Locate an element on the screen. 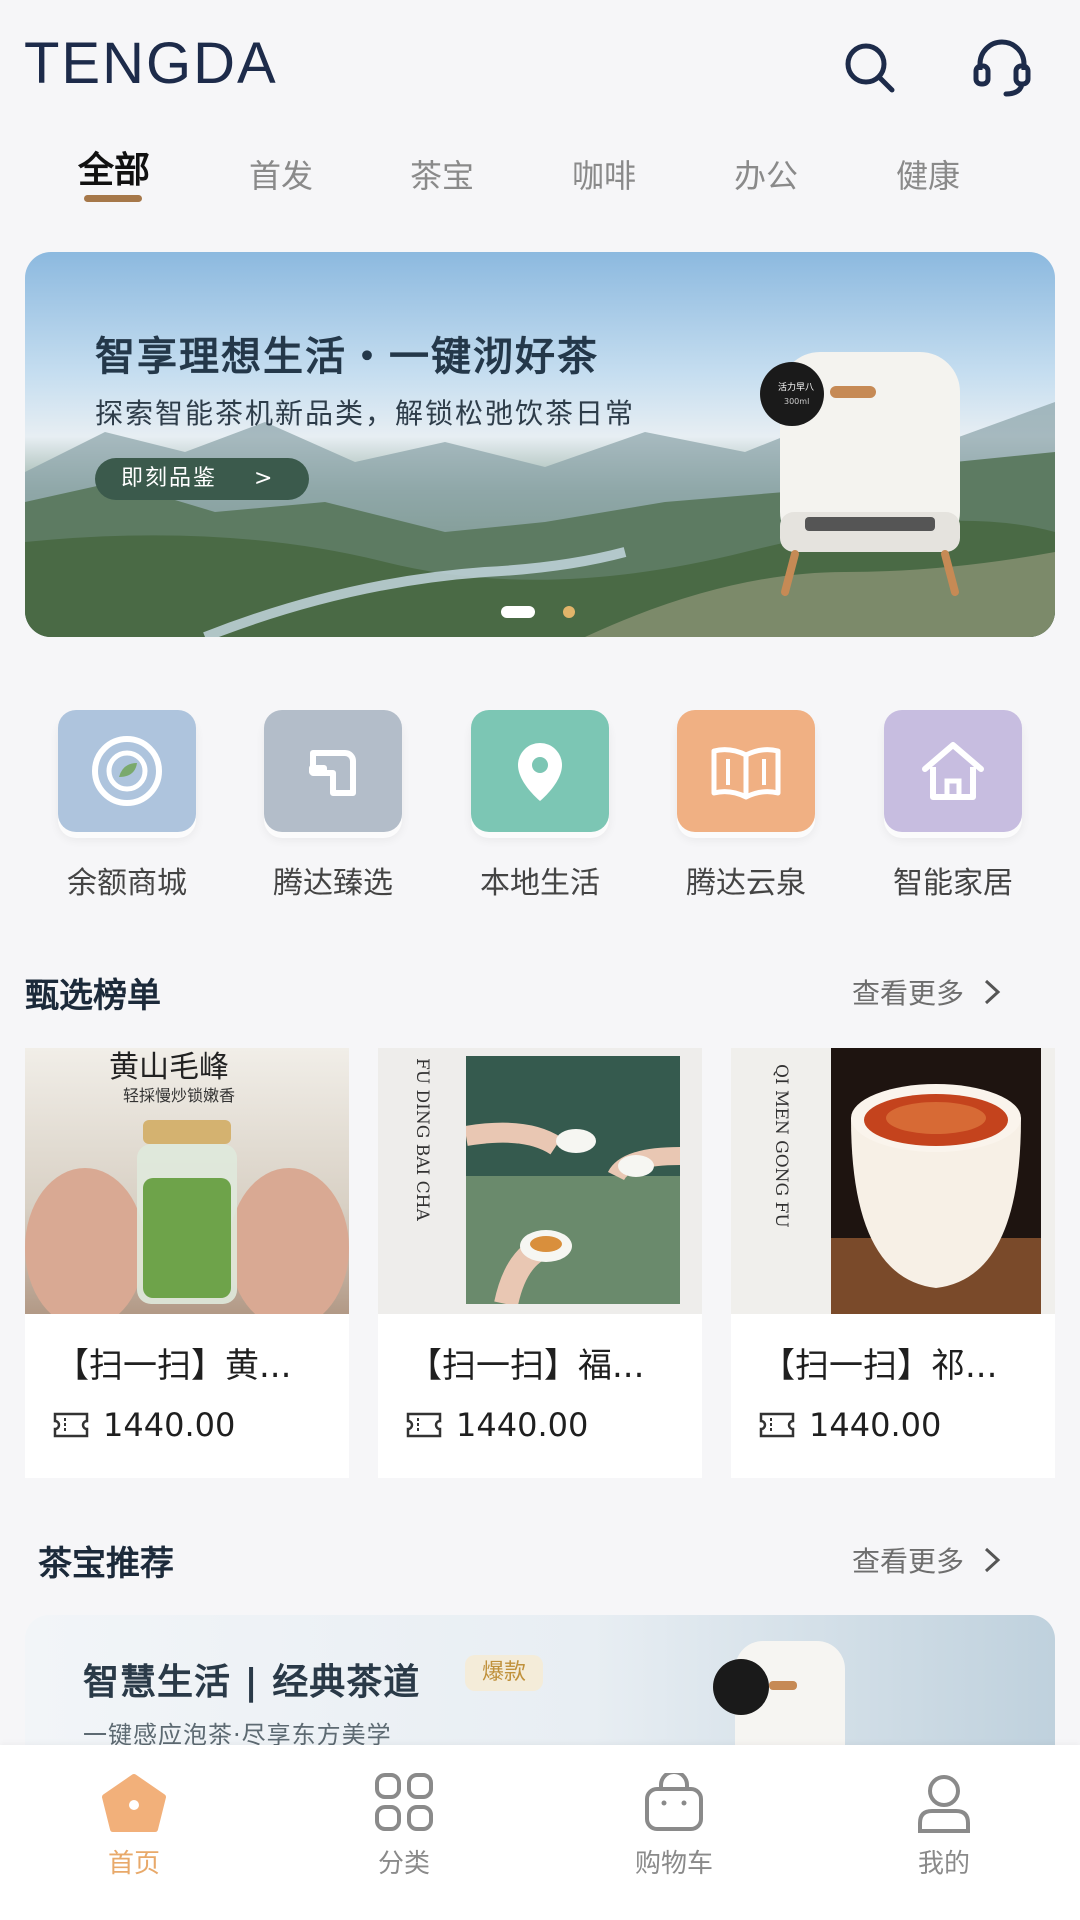  product-card: QI MEN GONG FU 【扫一扫】祁... 1440.00 is located at coordinates (893, 1263).